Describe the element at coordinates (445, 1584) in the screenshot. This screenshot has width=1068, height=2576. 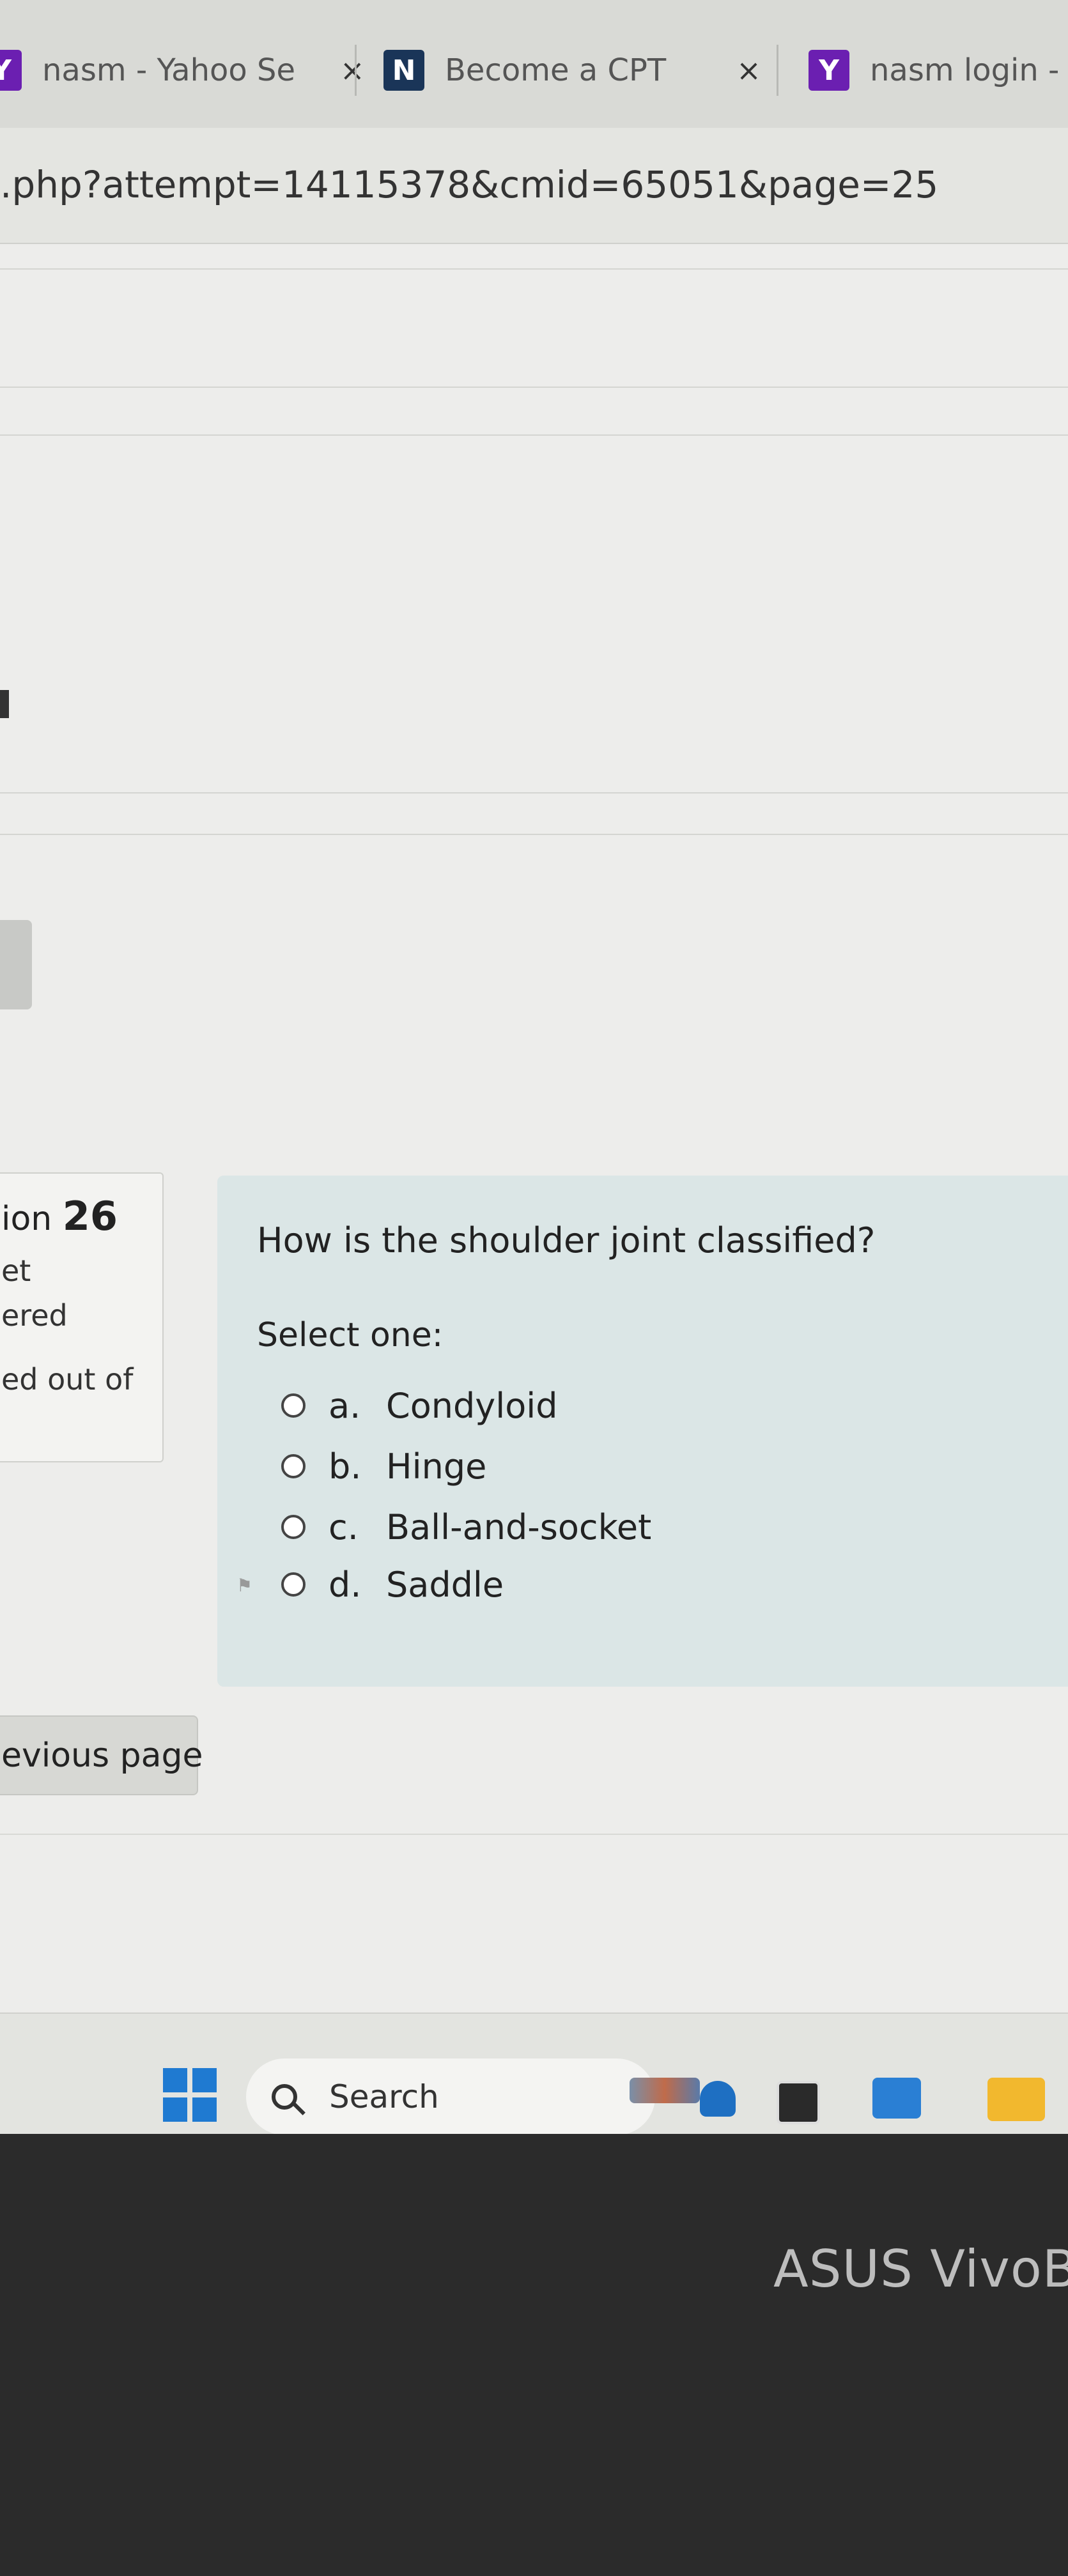
I see `option-label: Saddle` at that location.